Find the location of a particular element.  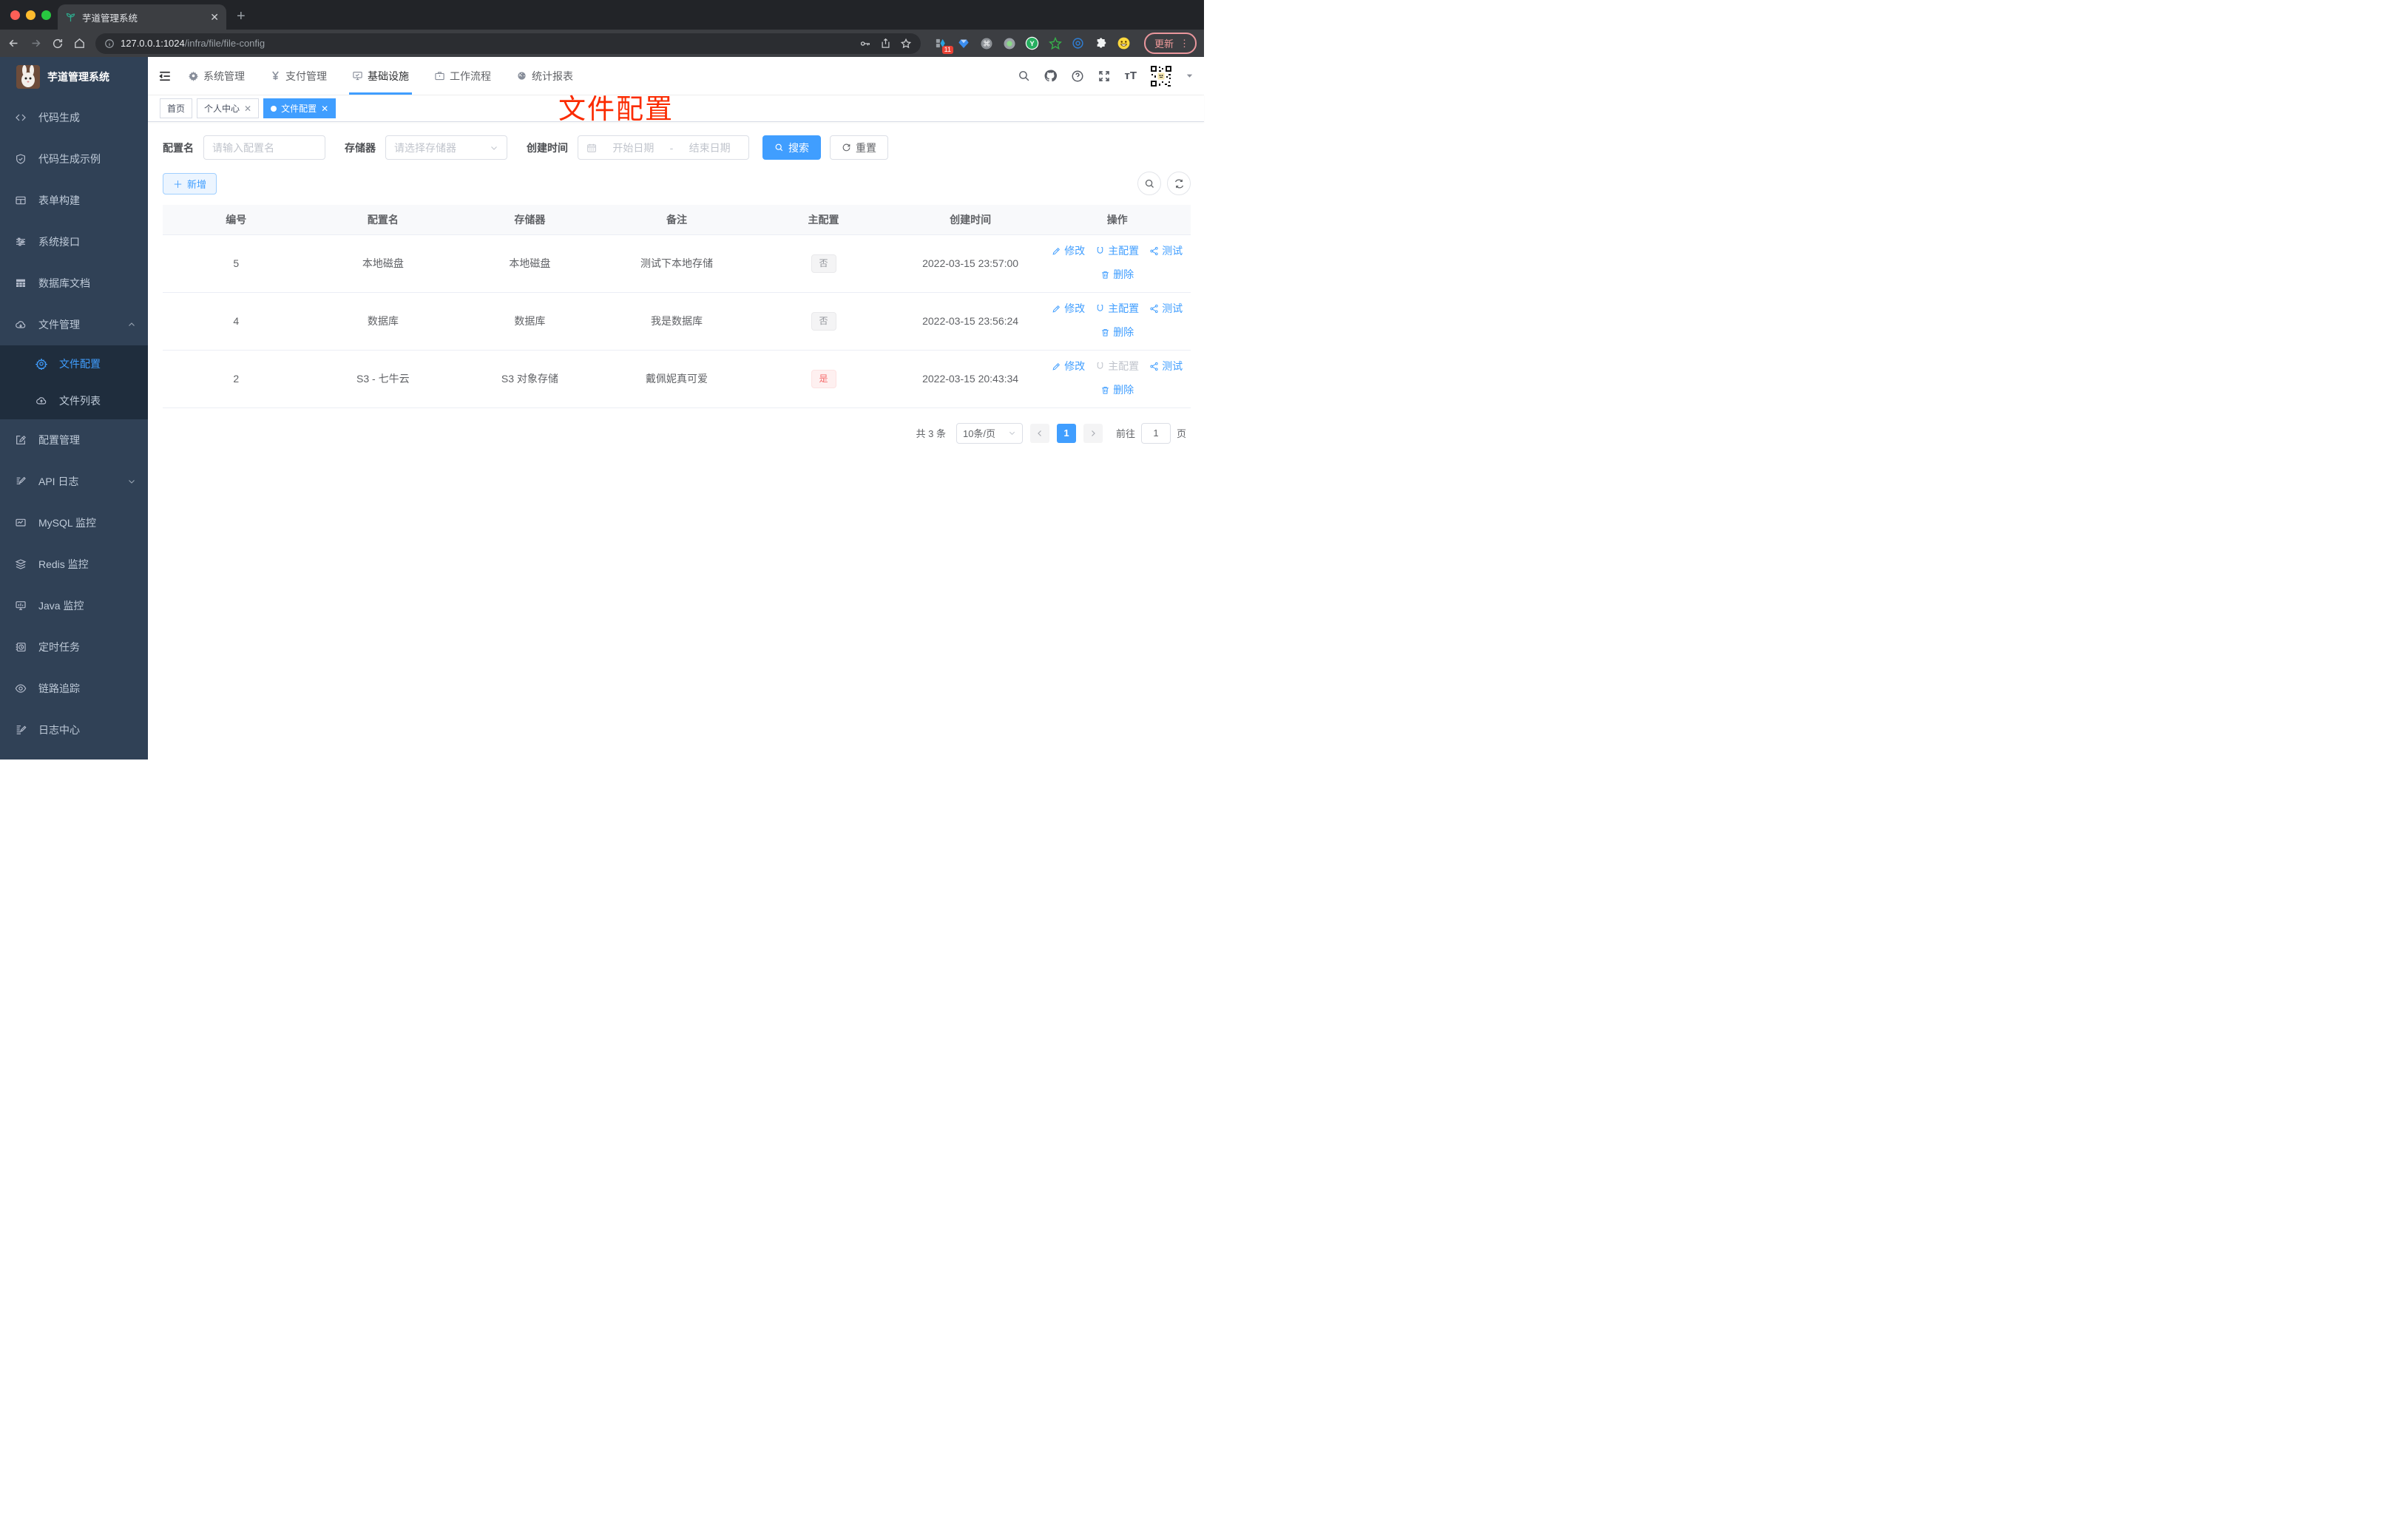

start-date-placeholder: 开始日期 is located at coordinates (633, 148).